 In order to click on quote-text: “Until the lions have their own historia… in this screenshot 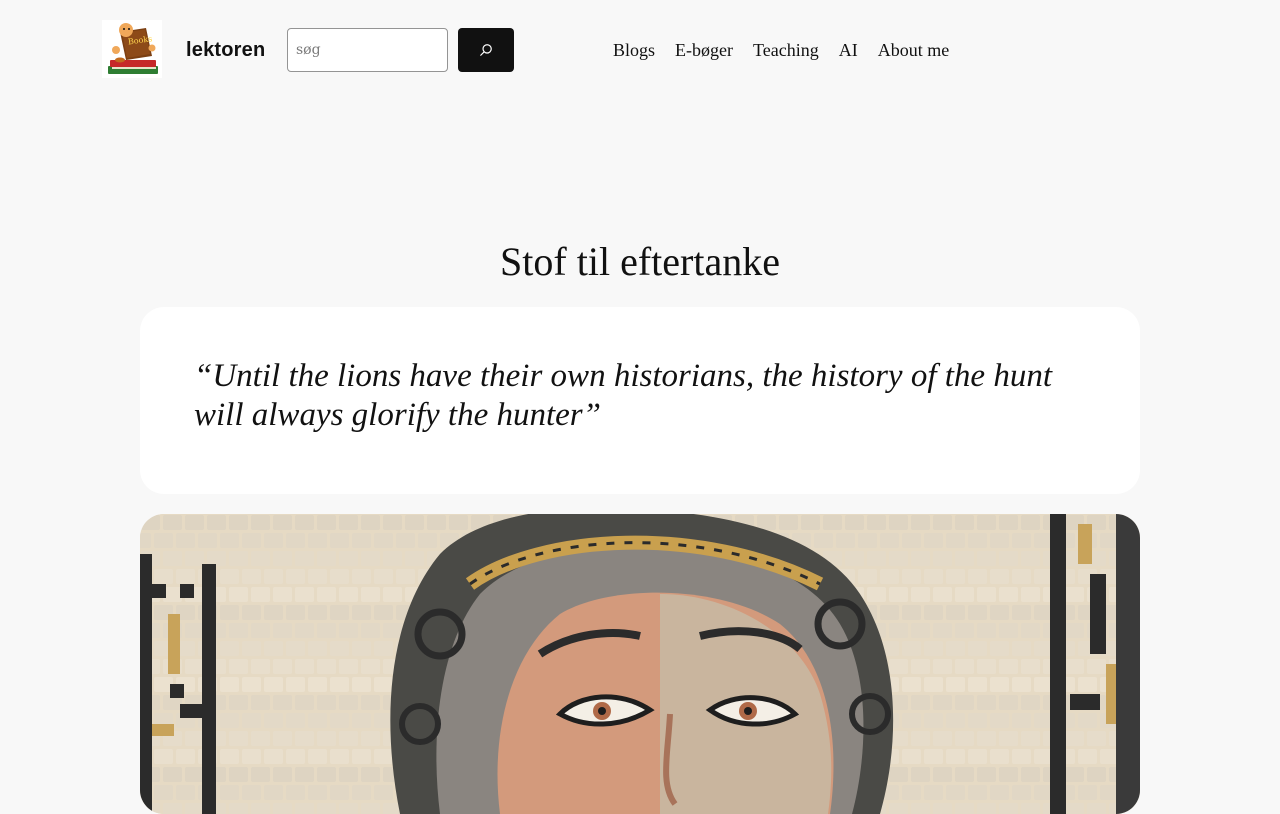, I will do `click(623, 395)`.